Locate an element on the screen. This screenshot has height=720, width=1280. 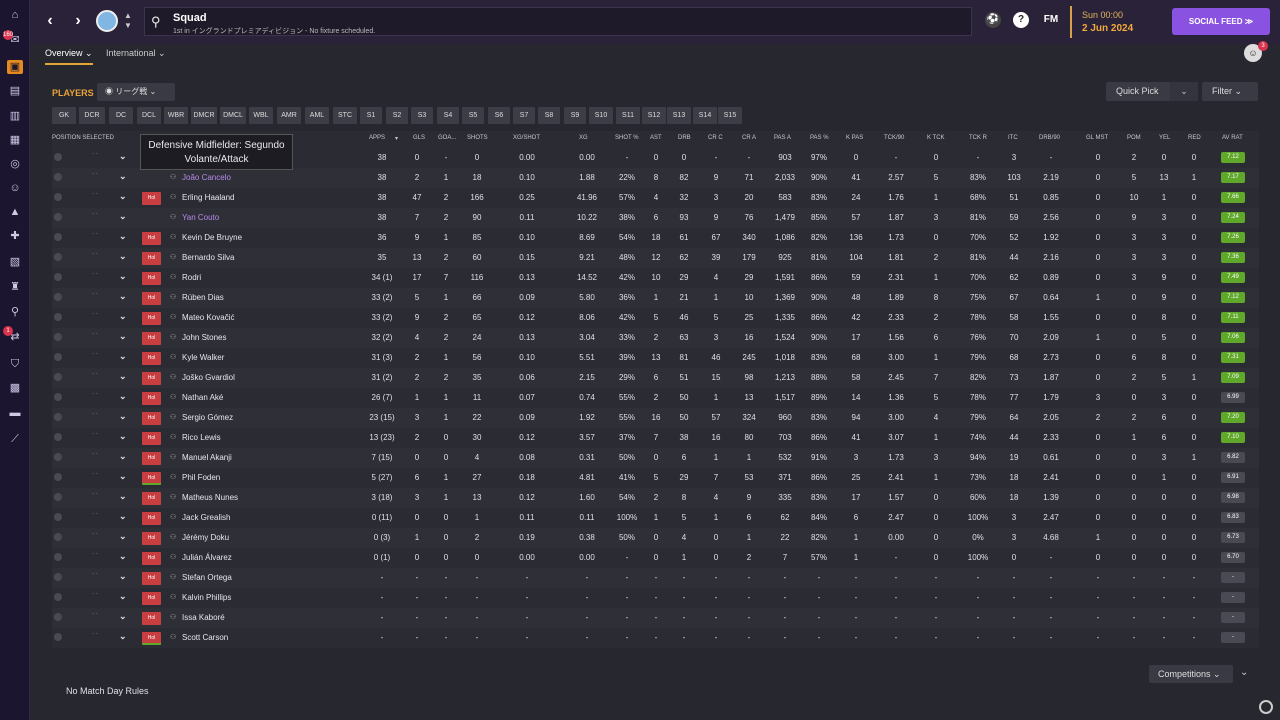
forward-icon: › is located at coordinates (78, 21).